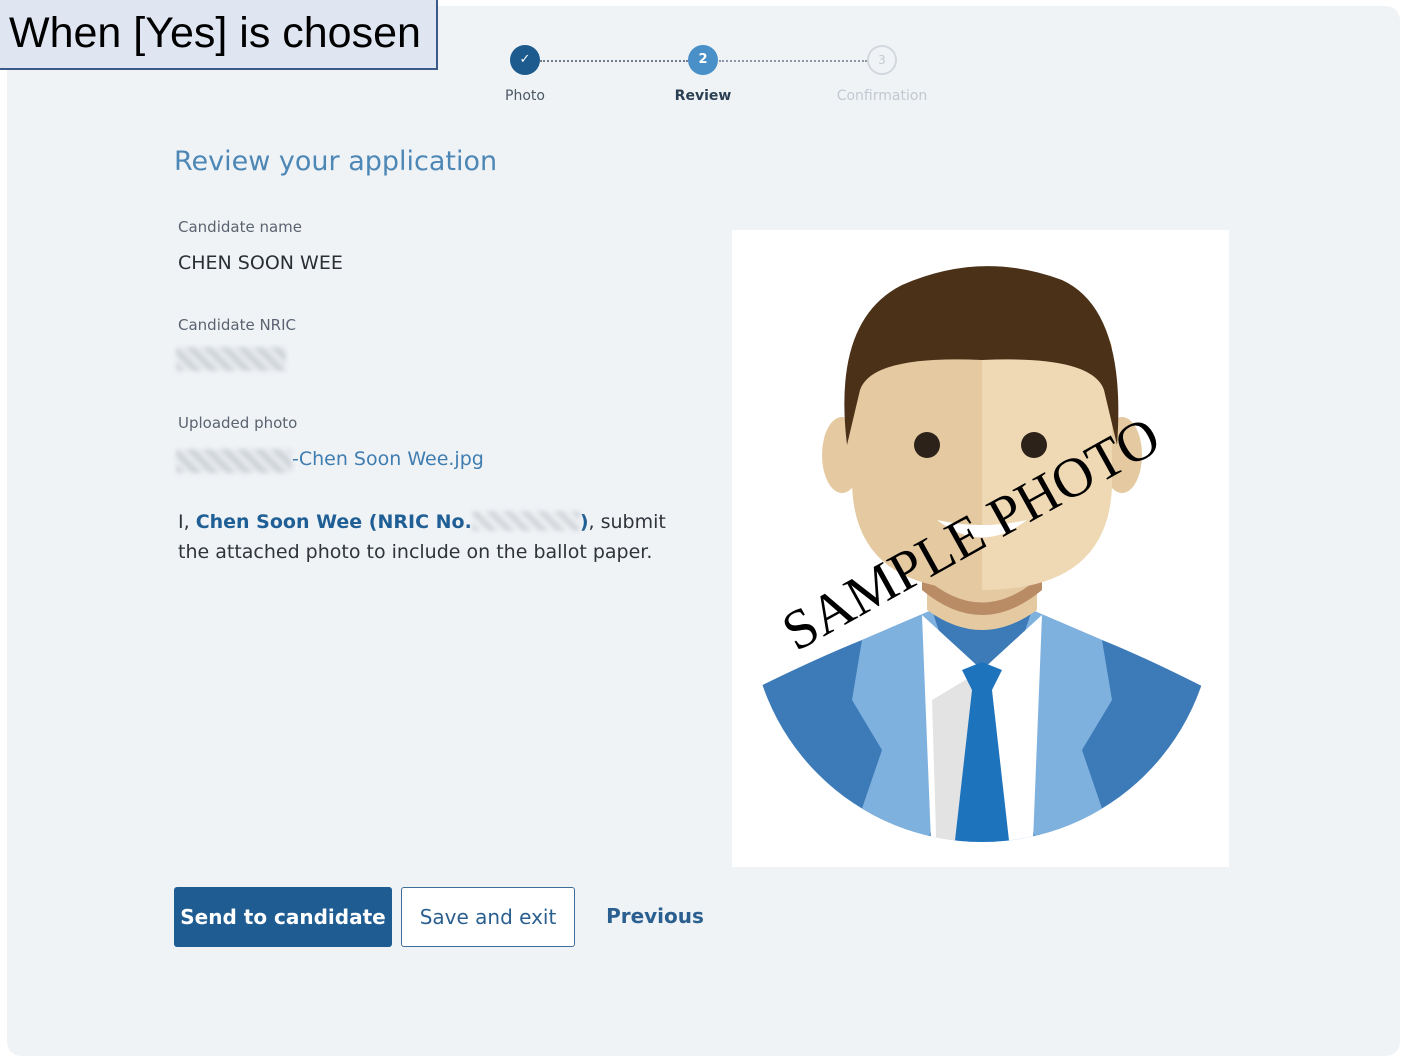 This screenshot has width=1405, height=1056. Describe the element at coordinates (260, 263) in the screenshot. I see `candidate-name-value: CHEN SOON WEE` at that location.